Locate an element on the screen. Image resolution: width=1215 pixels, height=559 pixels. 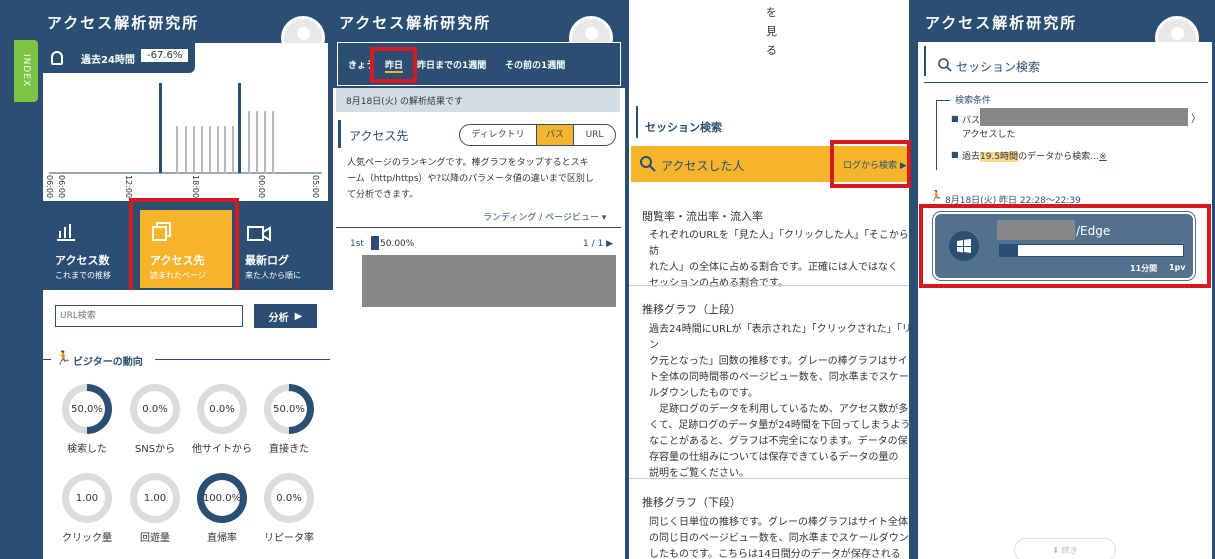
help-heading: 推移グラフ（下段） is located at coordinates (691, 502).